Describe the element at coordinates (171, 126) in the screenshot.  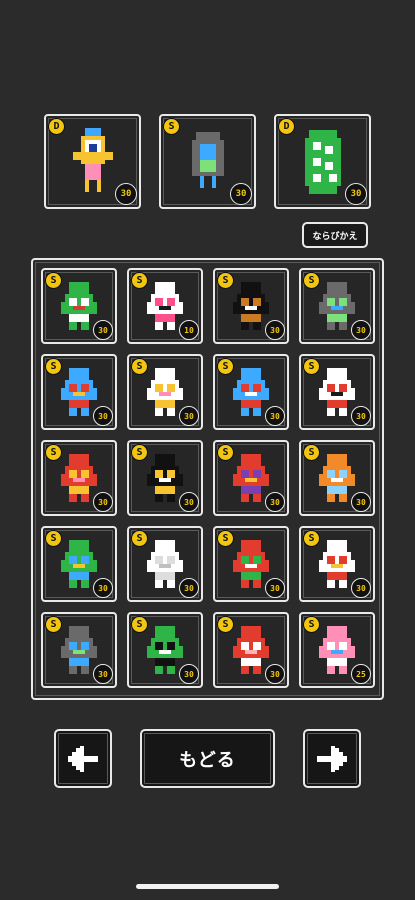
I see `rank-badge: S` at that location.